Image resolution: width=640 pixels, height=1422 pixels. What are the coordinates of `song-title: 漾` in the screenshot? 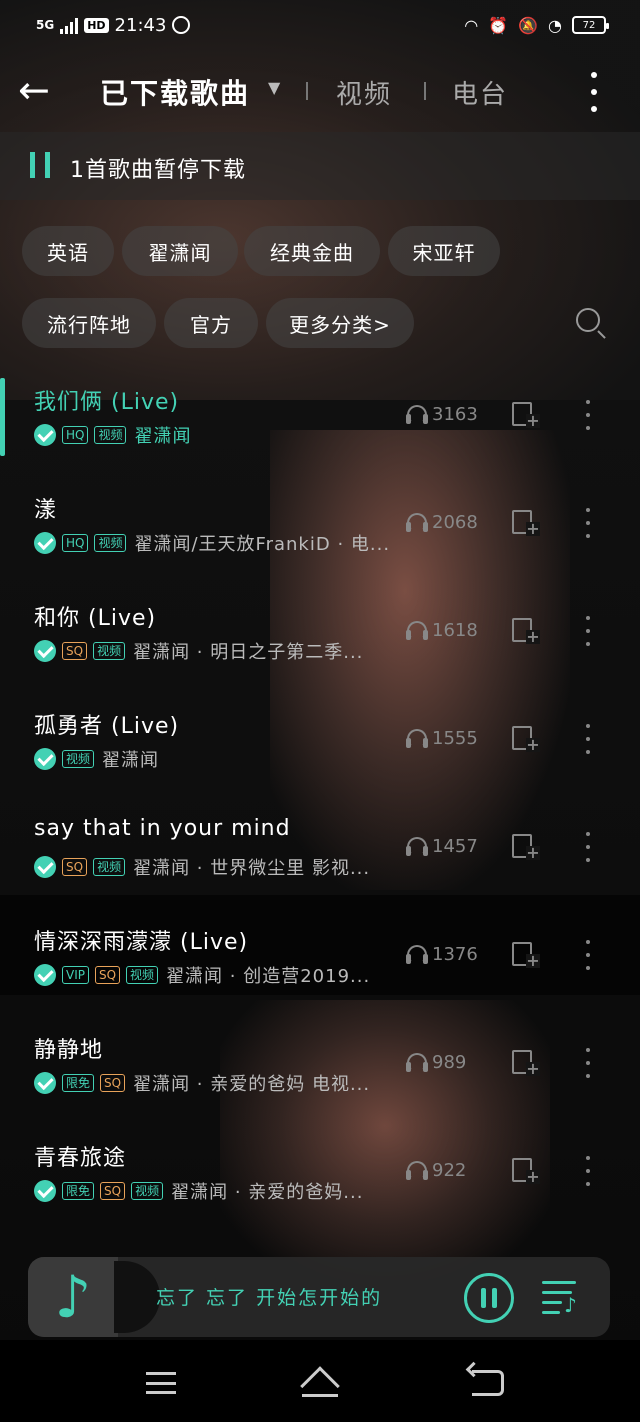 It's located at (46, 510).